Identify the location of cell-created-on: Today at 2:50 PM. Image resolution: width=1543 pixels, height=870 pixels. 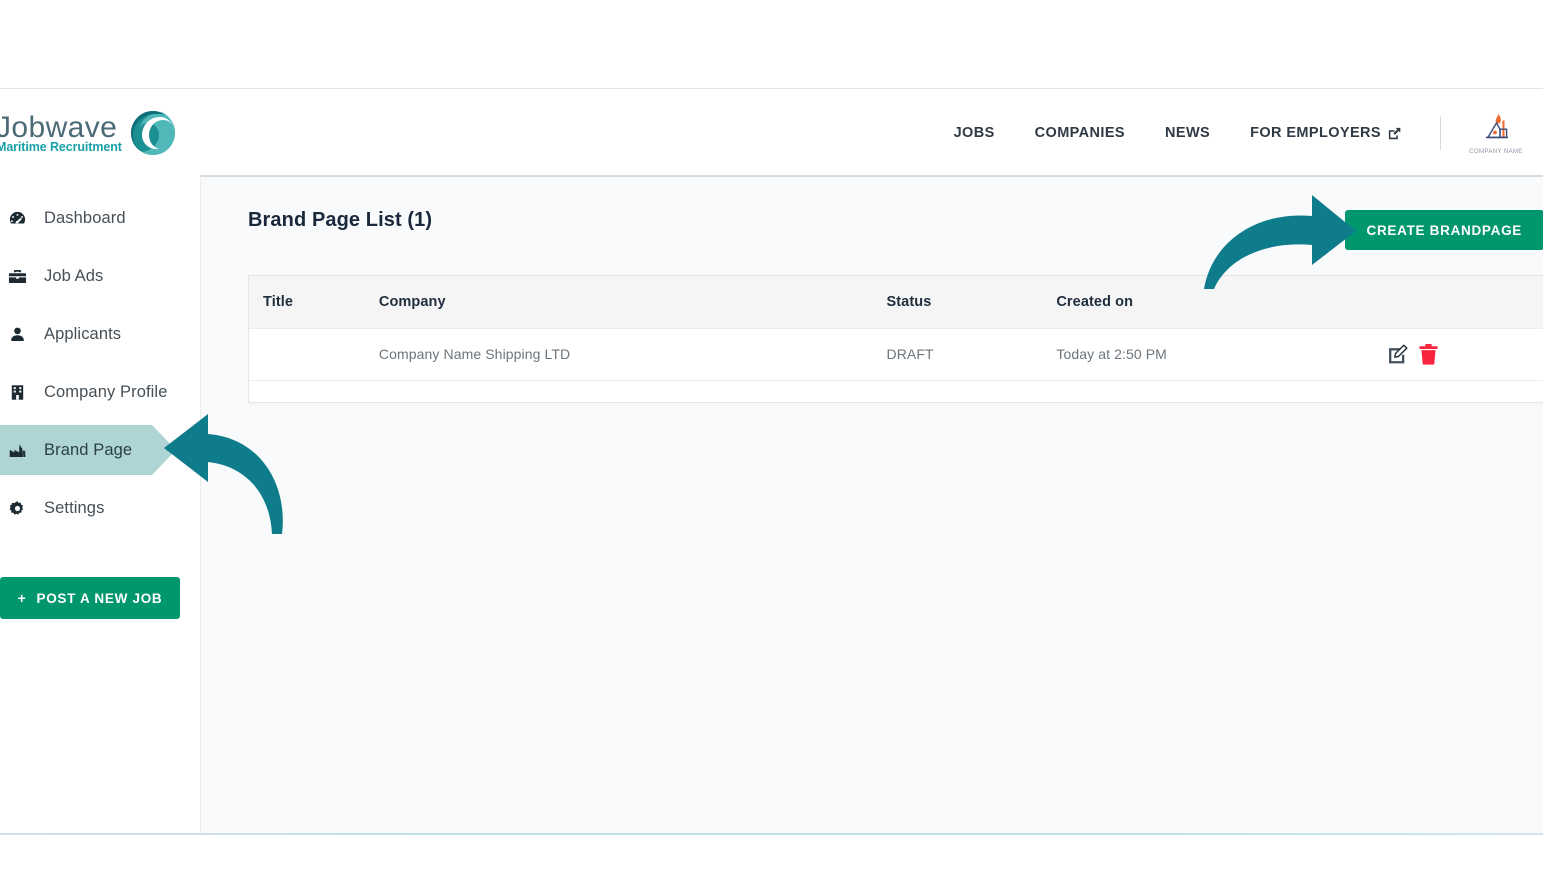
(1111, 354).